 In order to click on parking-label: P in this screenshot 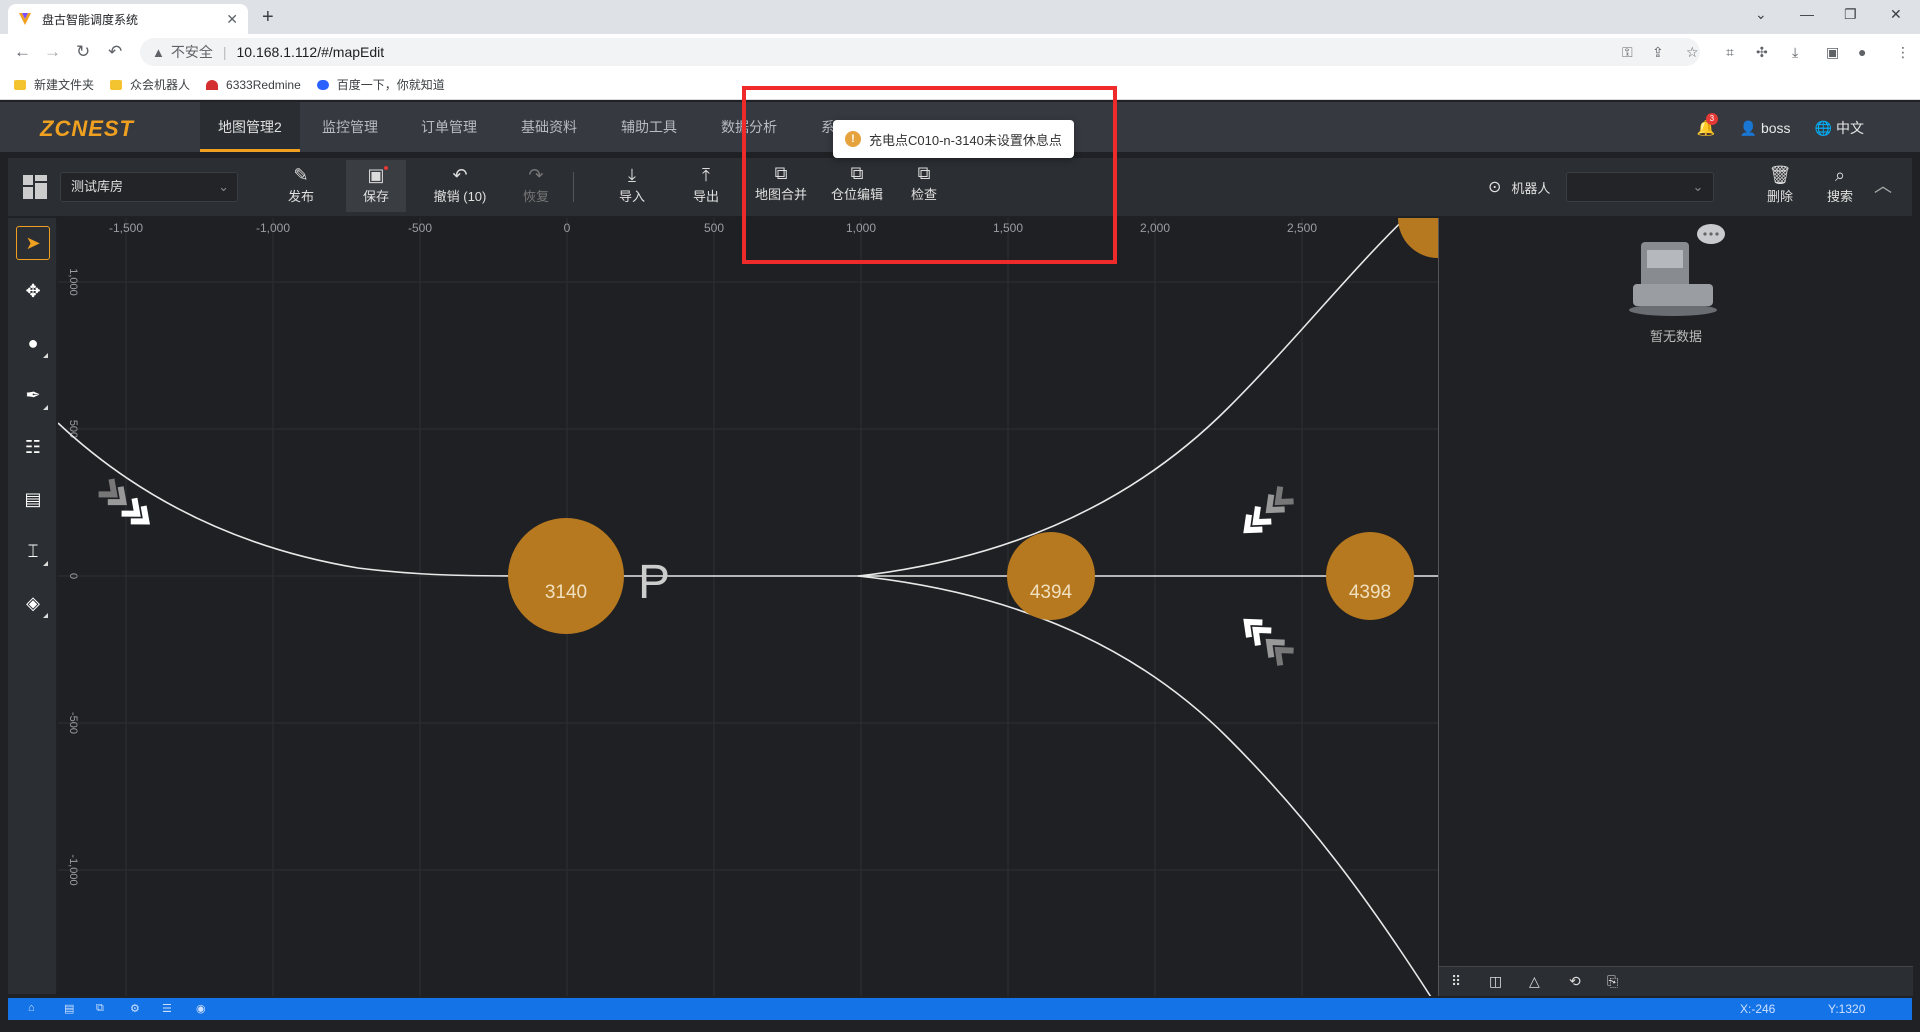, I will do `click(654, 582)`.